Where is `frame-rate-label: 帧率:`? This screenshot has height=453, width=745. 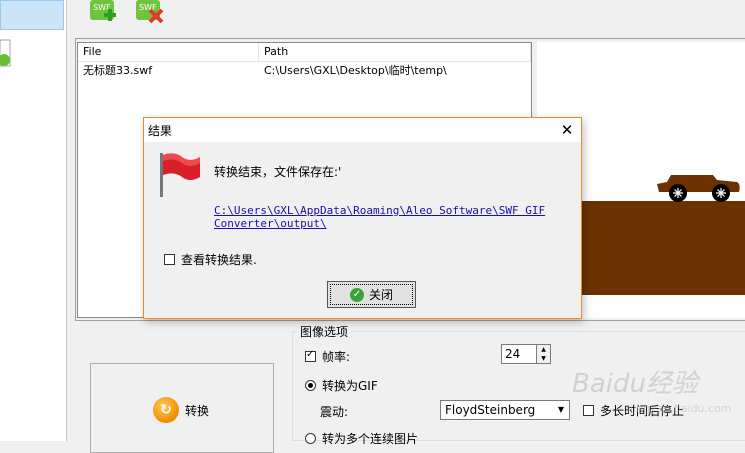 frame-rate-label: 帧率: is located at coordinates (336, 357).